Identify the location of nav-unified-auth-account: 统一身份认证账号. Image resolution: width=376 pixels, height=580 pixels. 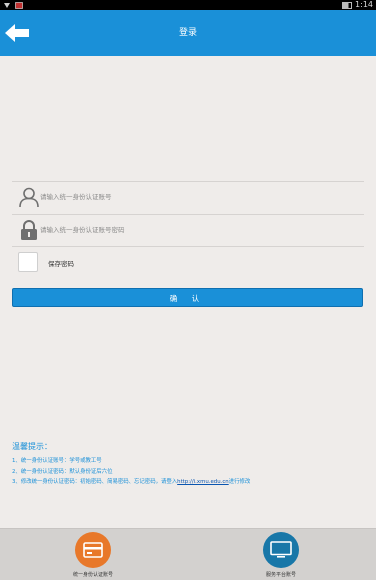
(93, 555).